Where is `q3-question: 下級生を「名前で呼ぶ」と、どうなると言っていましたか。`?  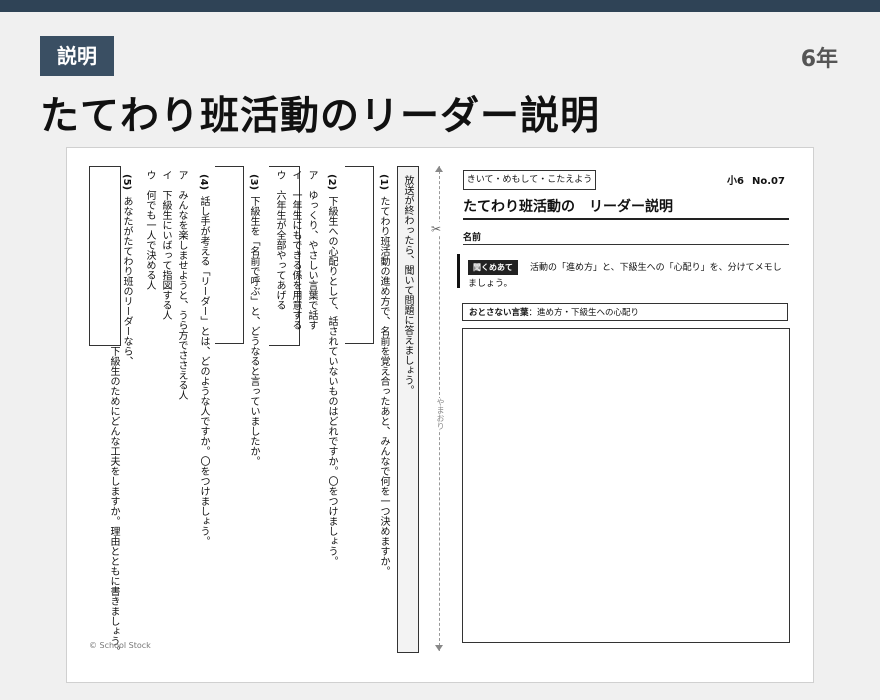
q3-question: 下級生を「名前で呼ぶ」と、どうなると言っていましたか。 is located at coordinates (253, 331).